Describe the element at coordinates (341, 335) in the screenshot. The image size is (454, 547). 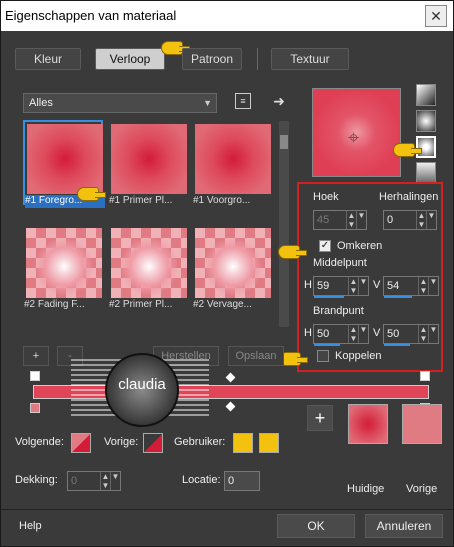
I see `brandpunt-h-spinner: 50 ▲ ▼ ▼` at that location.